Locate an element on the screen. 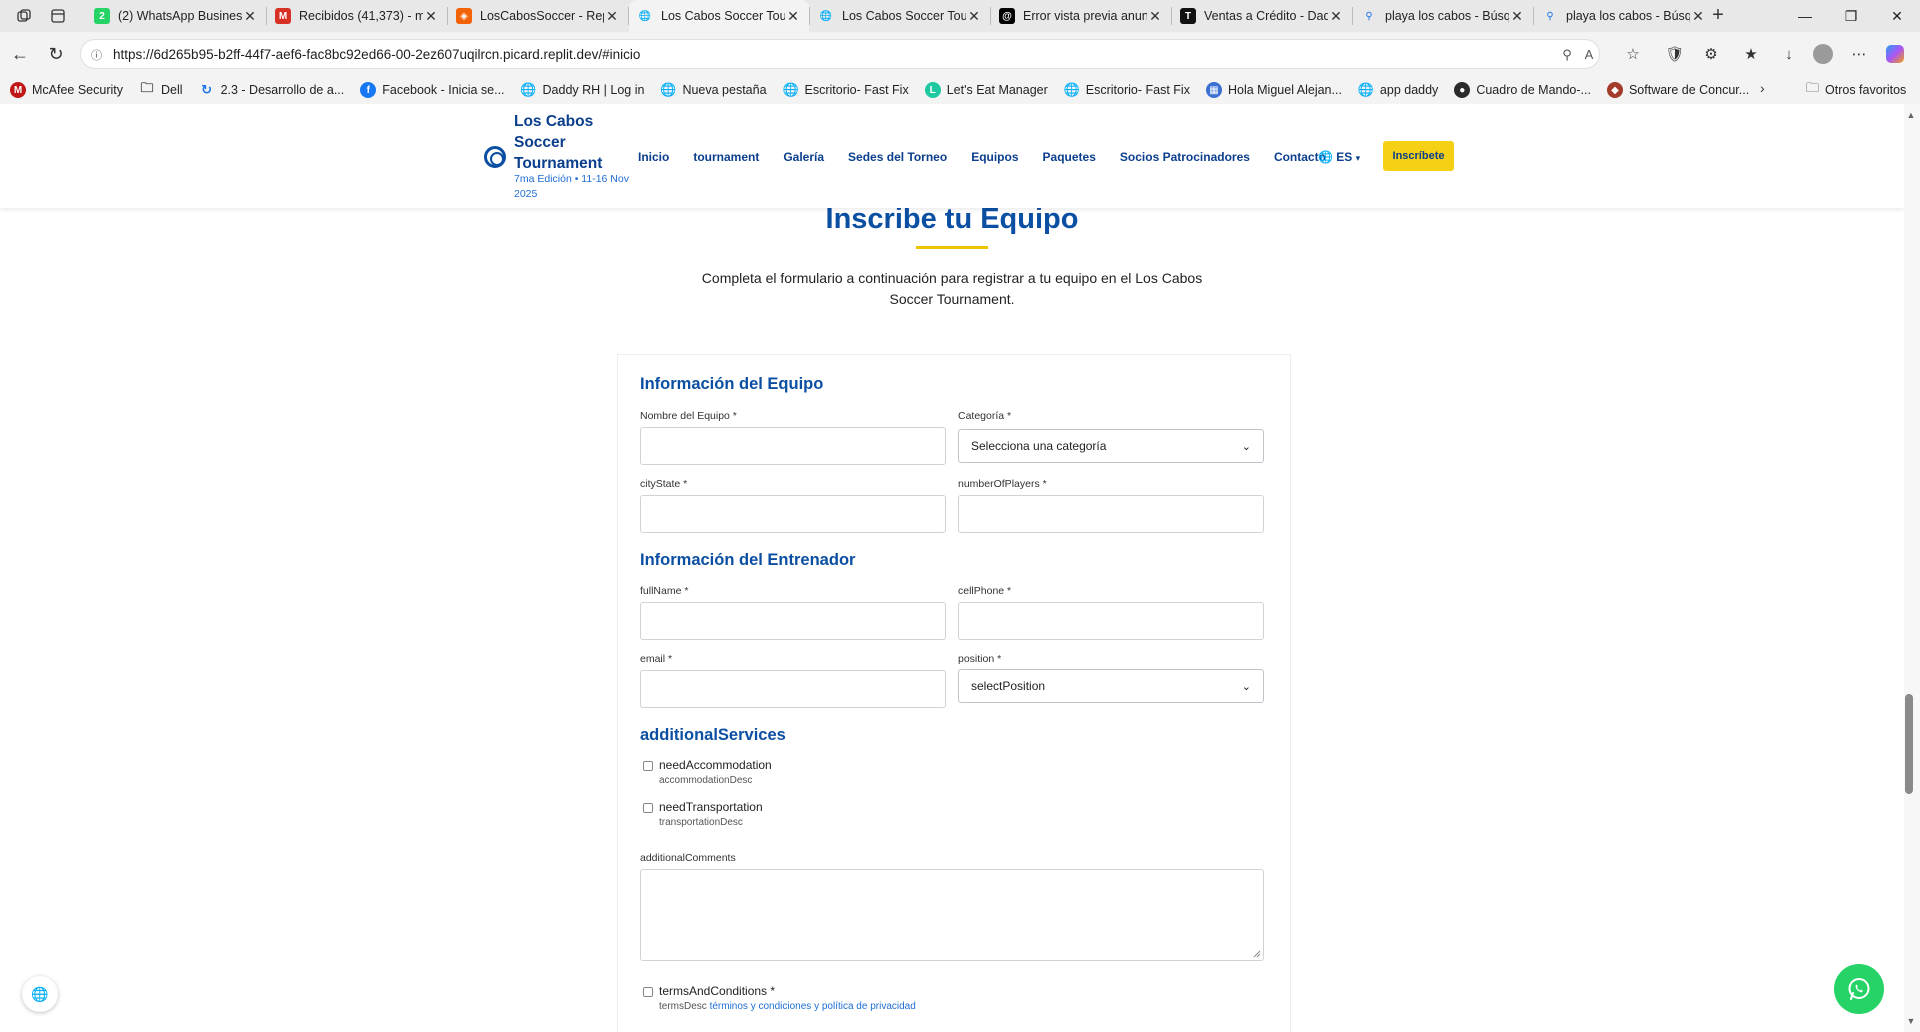 This screenshot has width=1920, height=1032. nav-item: Sedes del Torneo is located at coordinates (897, 157).